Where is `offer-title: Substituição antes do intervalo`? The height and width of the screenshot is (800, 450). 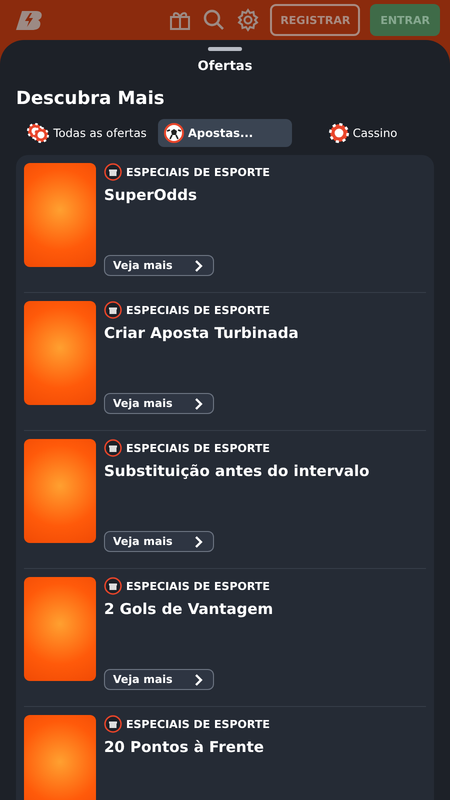 offer-title: Substituição antes do intervalo is located at coordinates (237, 471).